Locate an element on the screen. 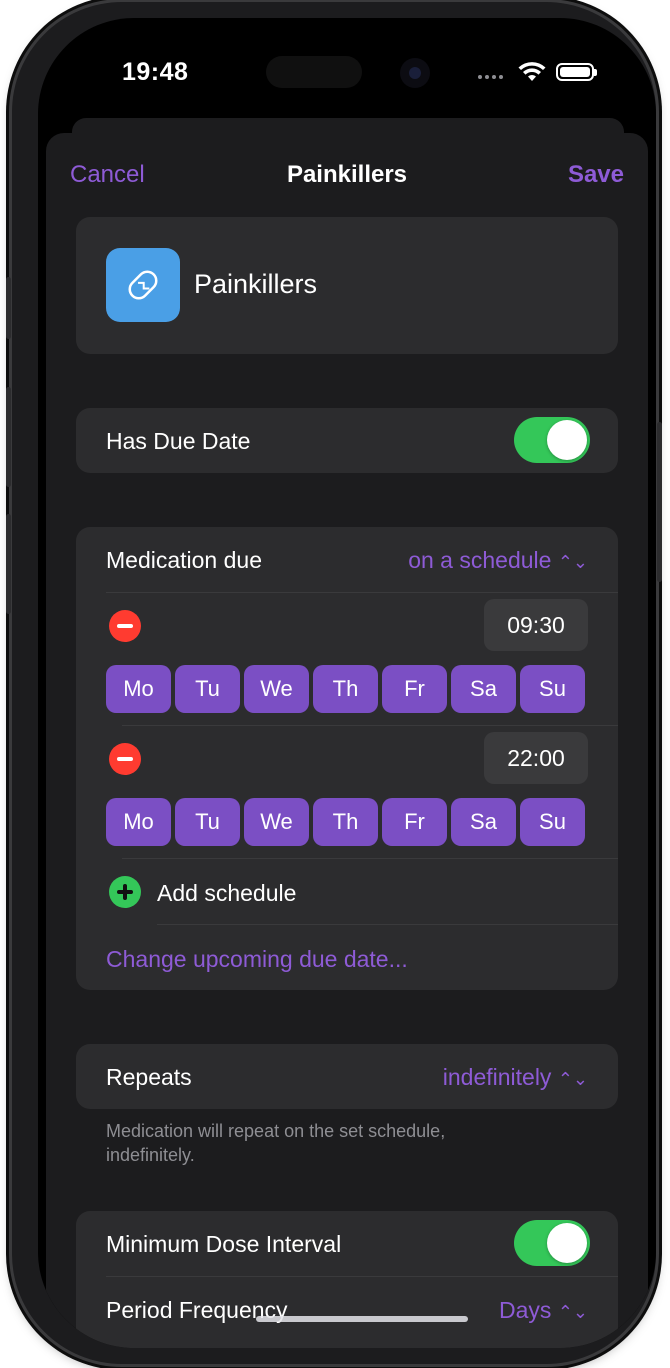 Image resolution: width=670 pixels, height=1368 pixels. save-button: Save is located at coordinates (596, 175).